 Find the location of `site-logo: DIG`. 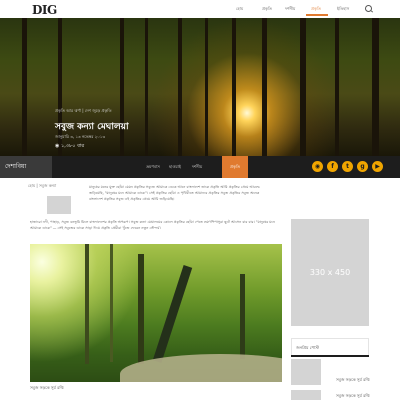

site-logo: DIG is located at coordinates (44, 10).